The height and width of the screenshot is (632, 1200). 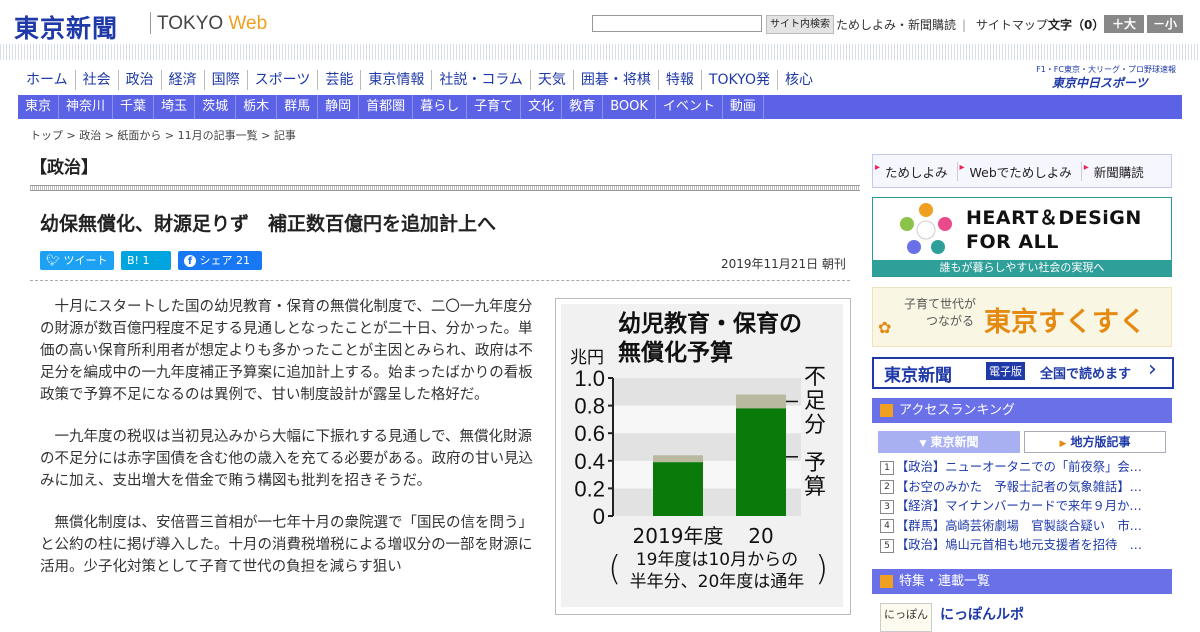 I want to click on hd-line2: FOR ALL, so click(x=1012, y=242).